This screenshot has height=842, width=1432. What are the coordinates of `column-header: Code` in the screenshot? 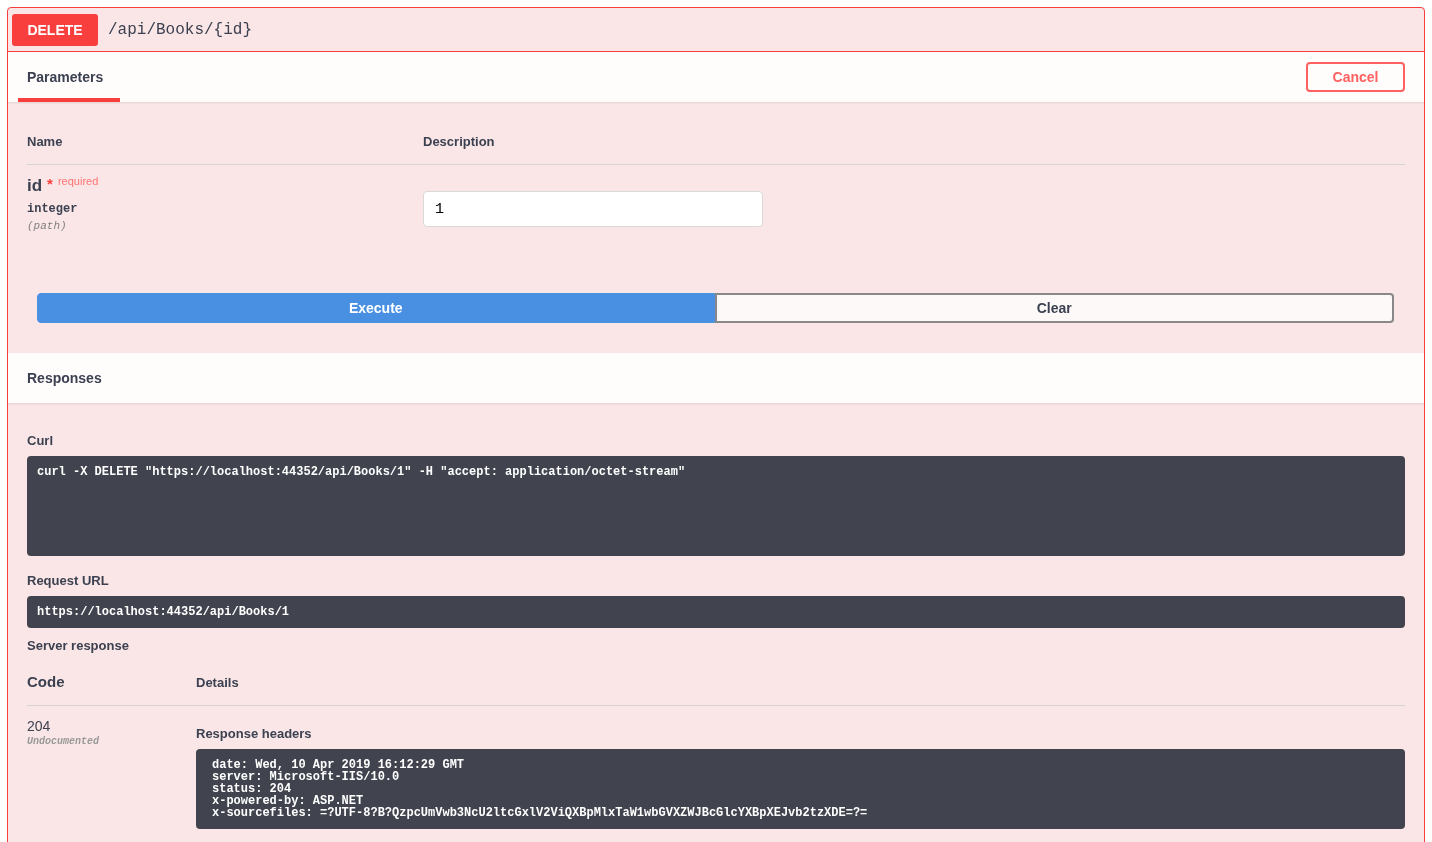 It's located at (46, 682).